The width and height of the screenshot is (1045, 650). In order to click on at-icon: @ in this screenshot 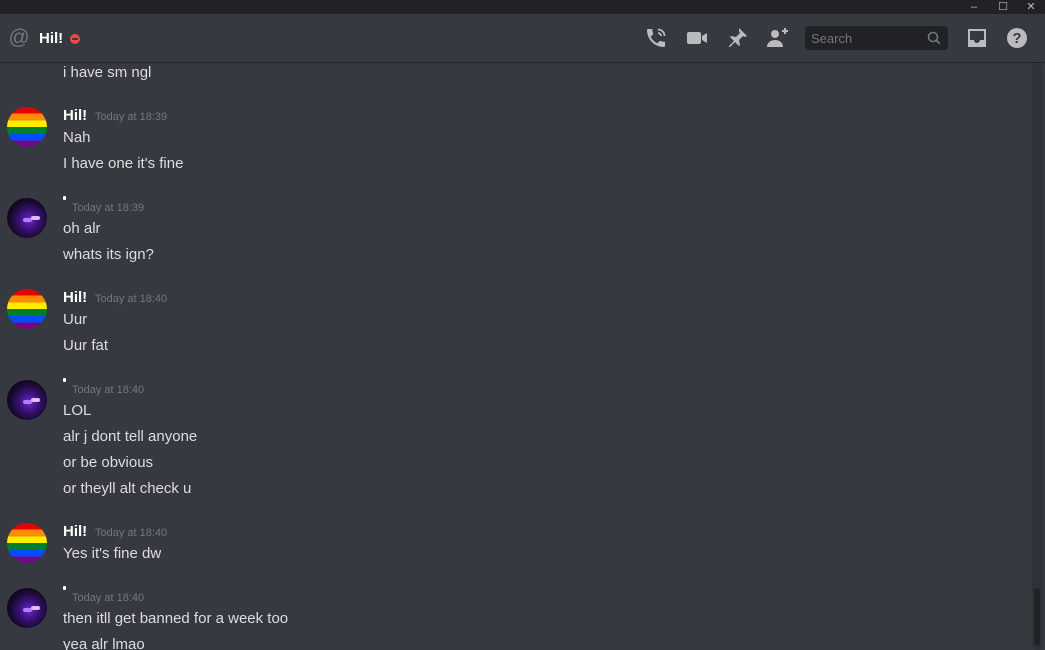, I will do `click(19, 37)`.